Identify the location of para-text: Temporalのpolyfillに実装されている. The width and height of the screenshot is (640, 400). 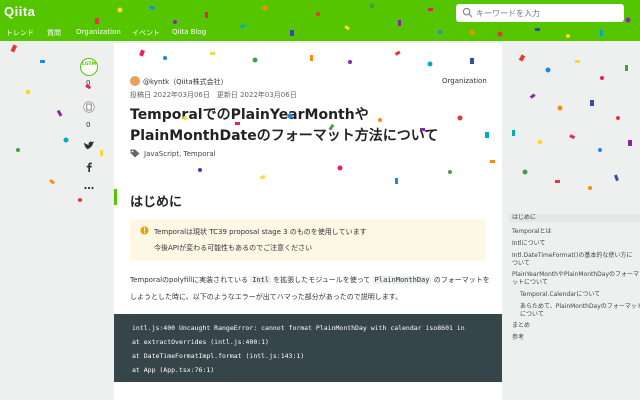
(190, 280).